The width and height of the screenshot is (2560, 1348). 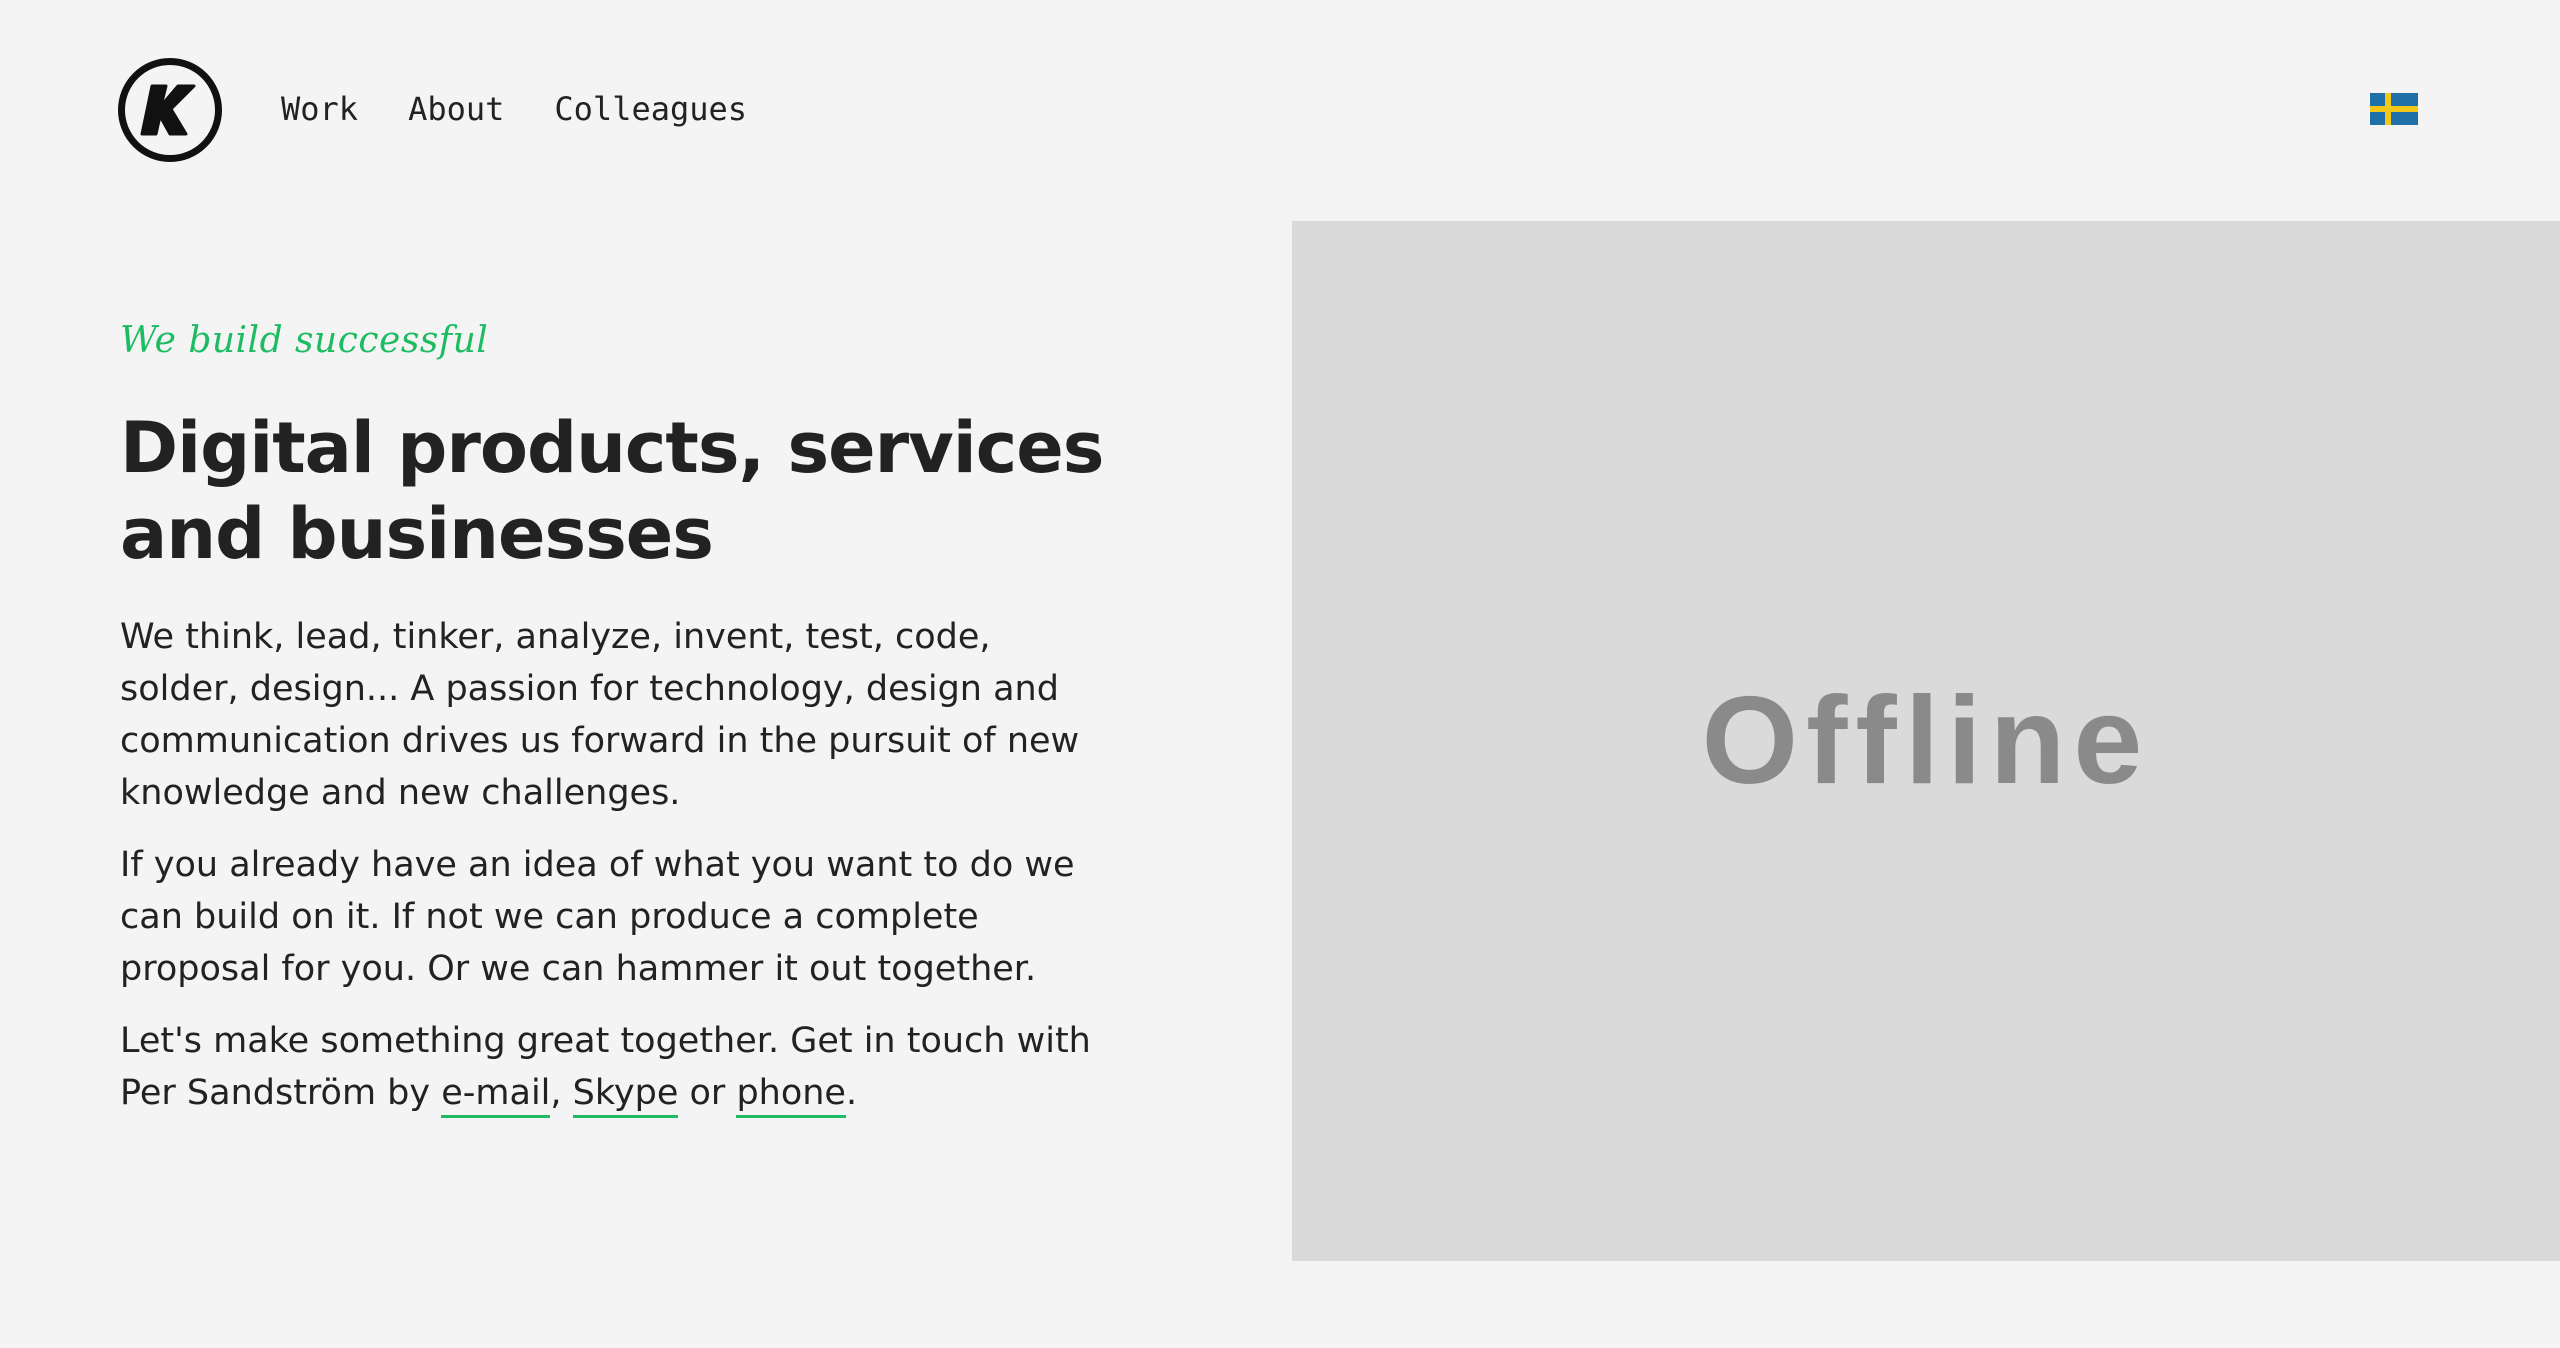 I want to click on swedish-flag-icon, so click(x=2394, y=109).